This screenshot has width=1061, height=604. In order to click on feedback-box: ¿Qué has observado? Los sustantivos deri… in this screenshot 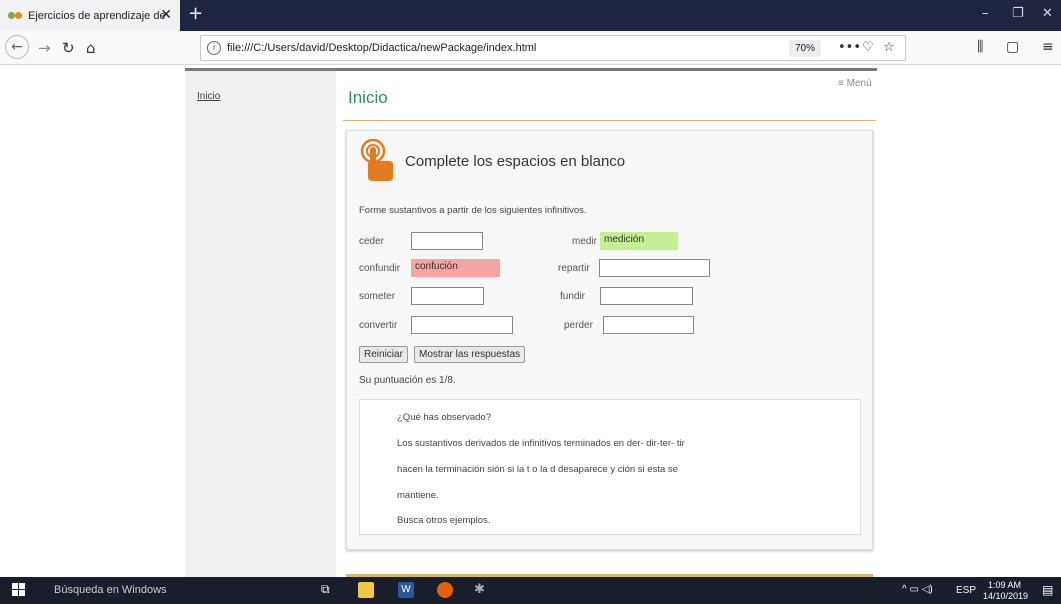, I will do `click(610, 467)`.